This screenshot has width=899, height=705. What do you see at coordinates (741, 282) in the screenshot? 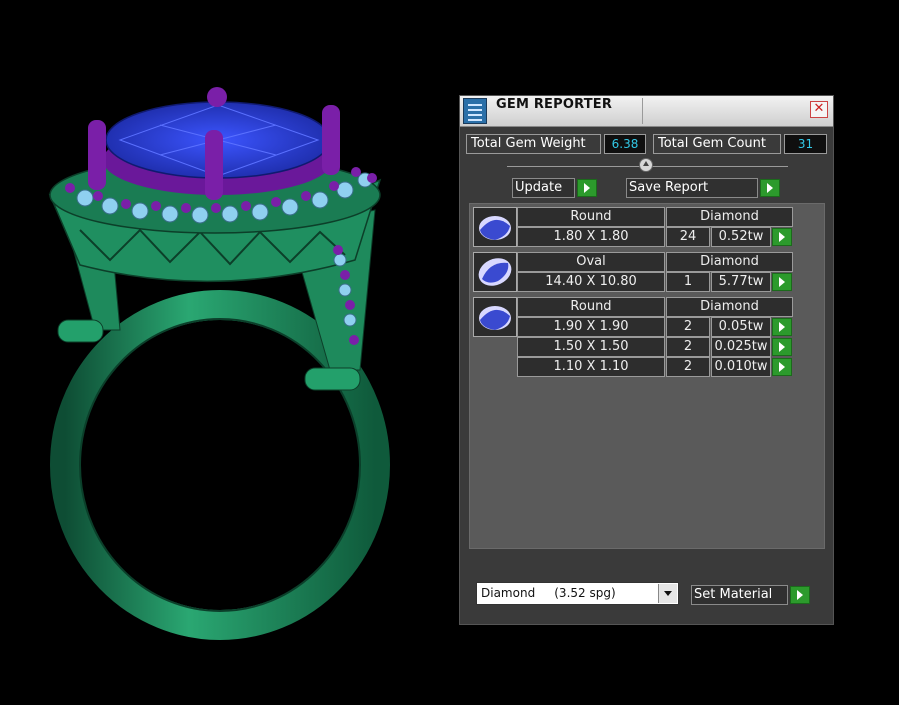
I see `gem-weight: 5.77tw` at bounding box center [741, 282].